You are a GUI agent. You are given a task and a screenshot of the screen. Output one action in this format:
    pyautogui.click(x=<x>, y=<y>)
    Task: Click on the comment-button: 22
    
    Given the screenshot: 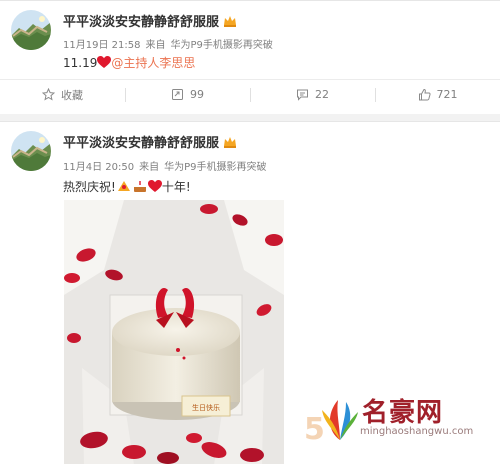 What is the action you would take?
    pyautogui.click(x=312, y=94)
    